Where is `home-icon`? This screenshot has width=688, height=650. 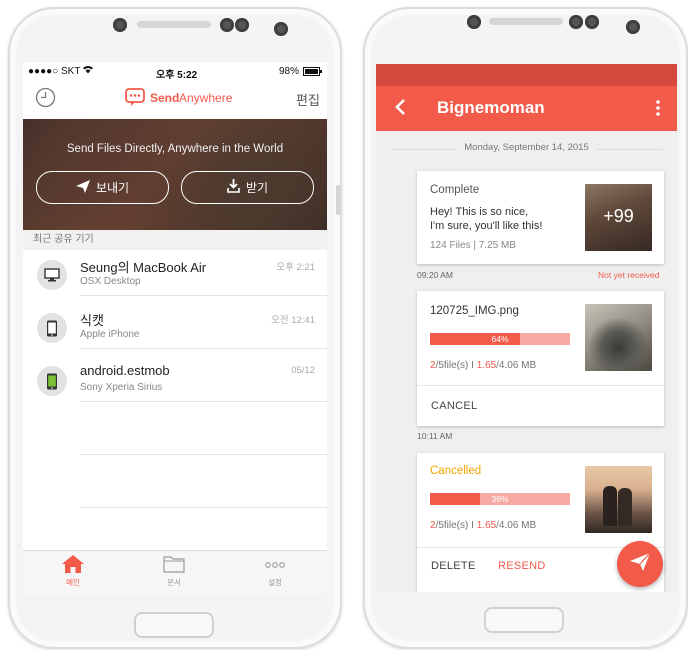
home-icon is located at coordinates (73, 565).